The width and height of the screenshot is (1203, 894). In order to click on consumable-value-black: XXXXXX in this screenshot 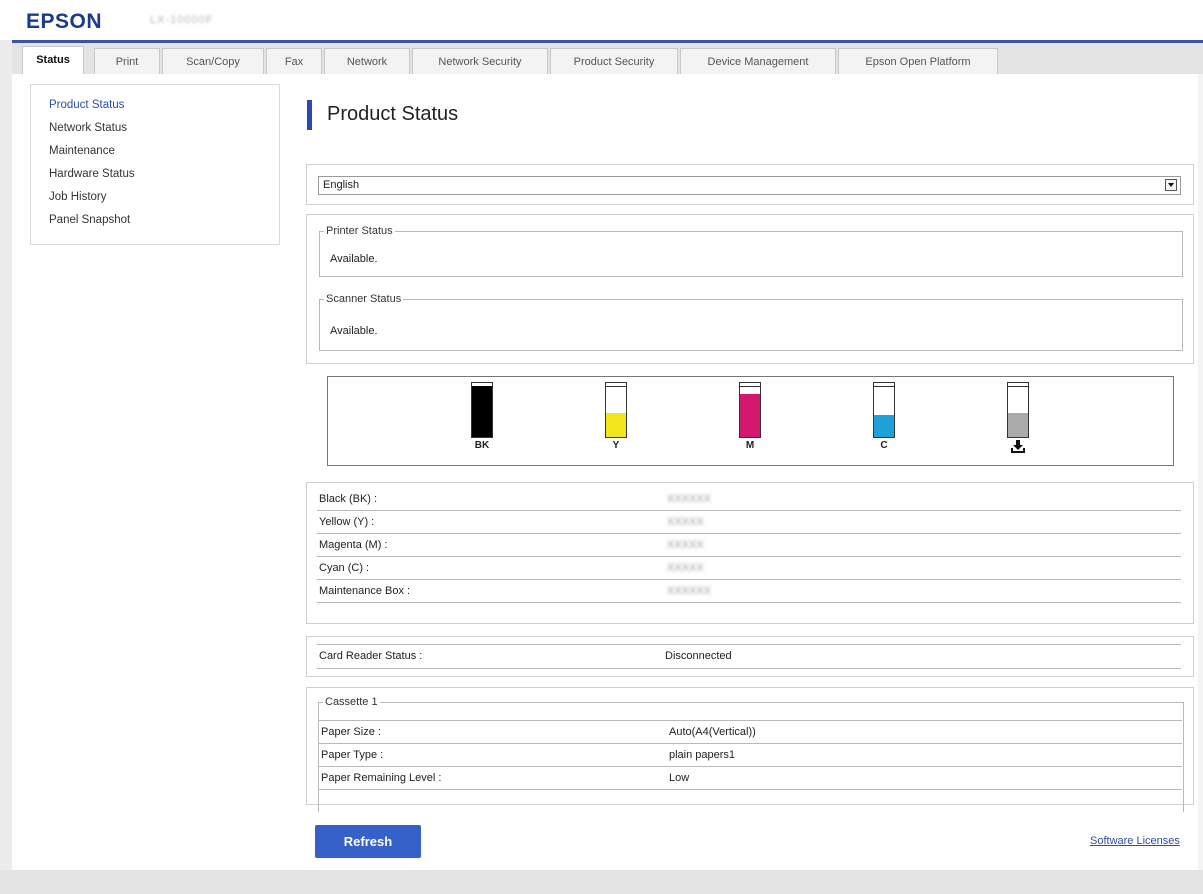, I will do `click(689, 499)`.